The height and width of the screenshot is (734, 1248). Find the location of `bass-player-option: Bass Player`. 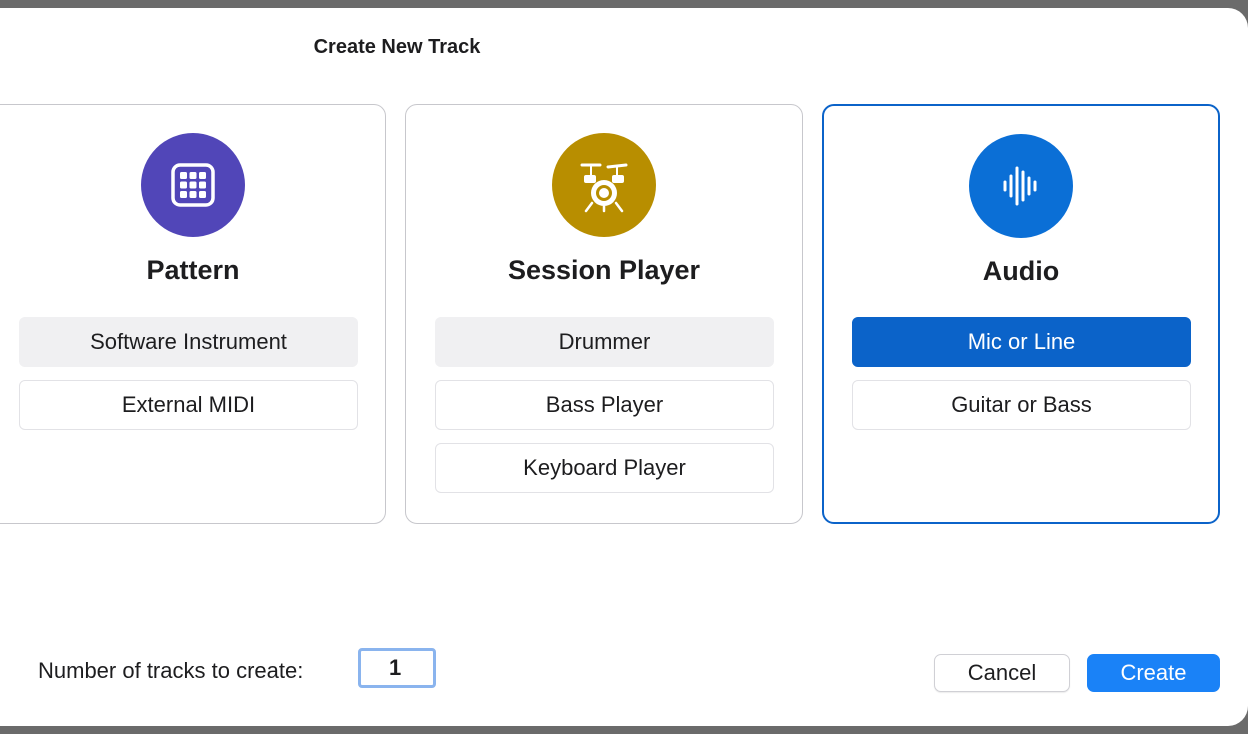

bass-player-option: Bass Player is located at coordinates (604, 405).